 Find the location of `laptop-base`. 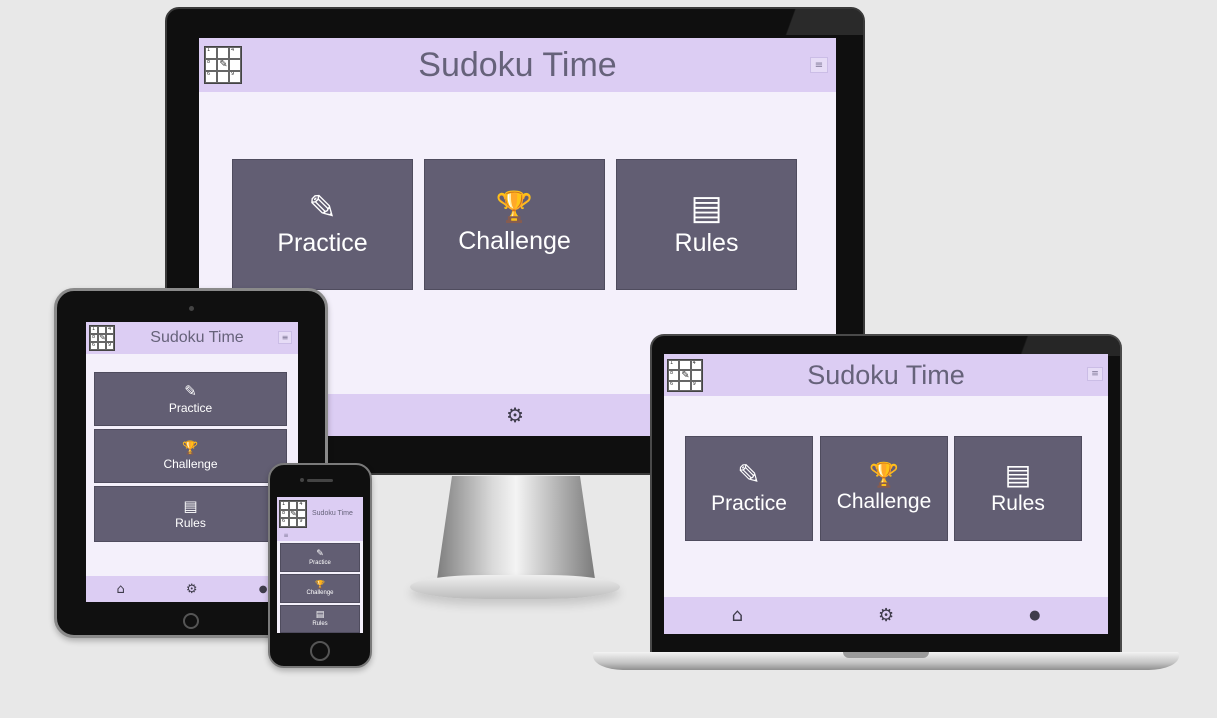

laptop-base is located at coordinates (886, 661).